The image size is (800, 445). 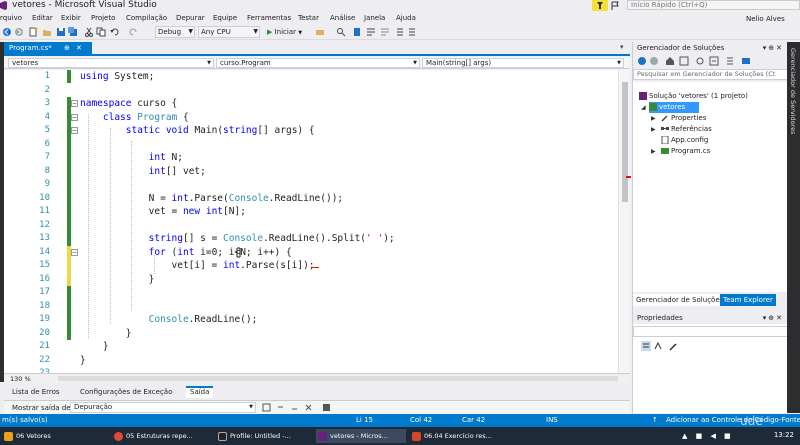 What do you see at coordinates (143, 171) in the screenshot?
I see `code-text: int[] vet;` at bounding box center [143, 171].